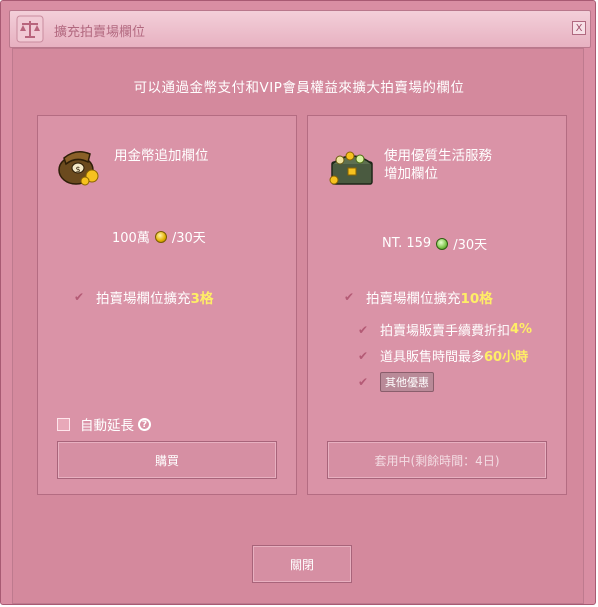 Image resolution: width=598 pixels, height=607 pixels. Describe the element at coordinates (434, 243) in the screenshot. I see `premium-price: NT. 159 /30天` at that location.